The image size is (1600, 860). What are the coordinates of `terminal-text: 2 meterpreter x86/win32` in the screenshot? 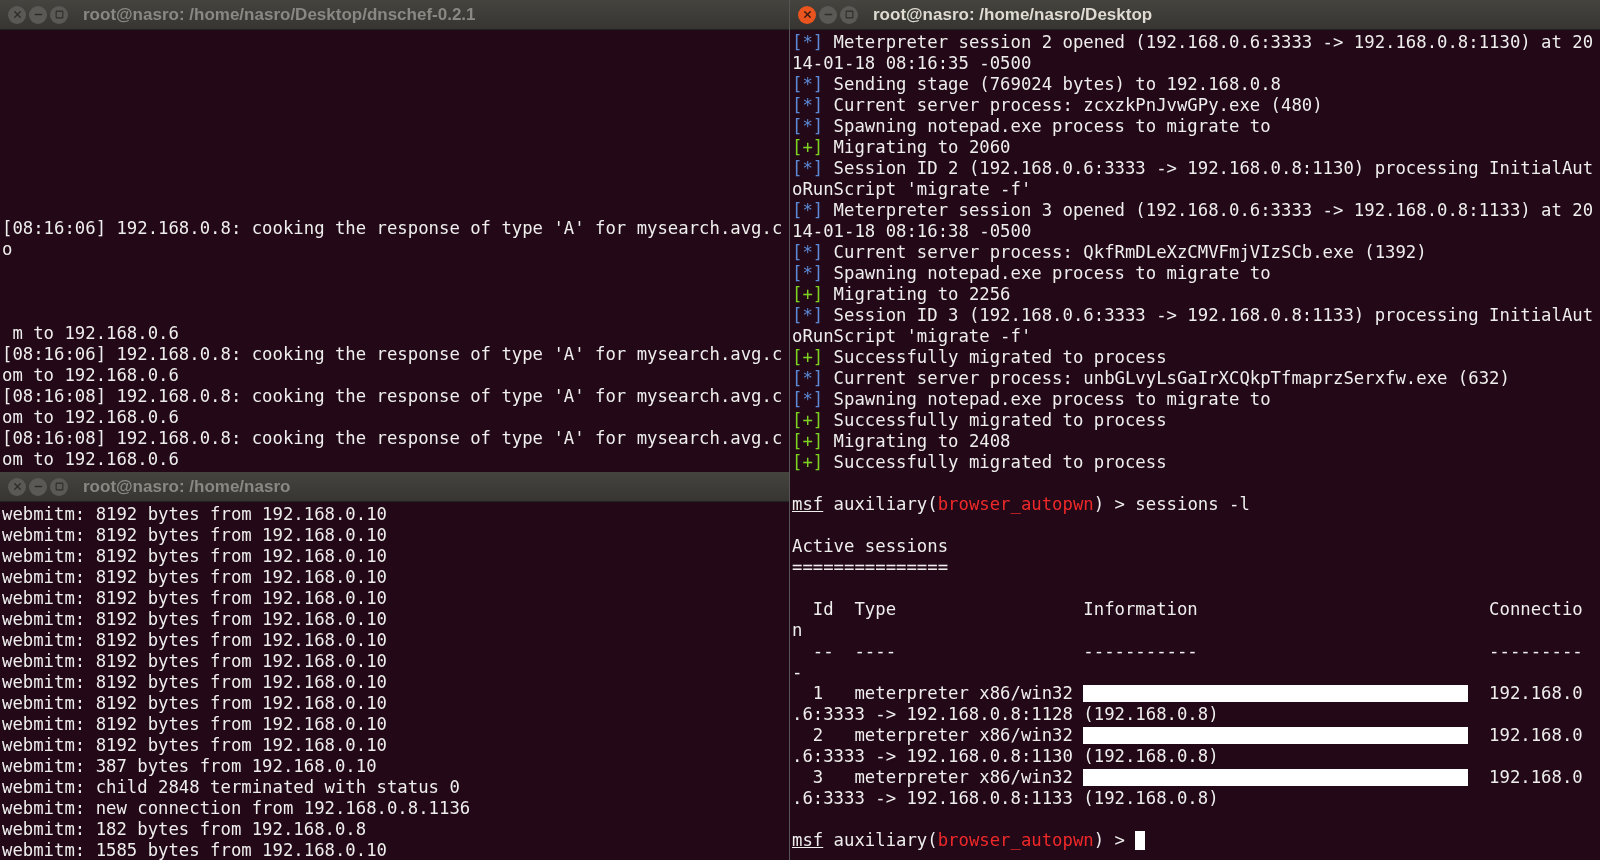 It's located at (942, 735).